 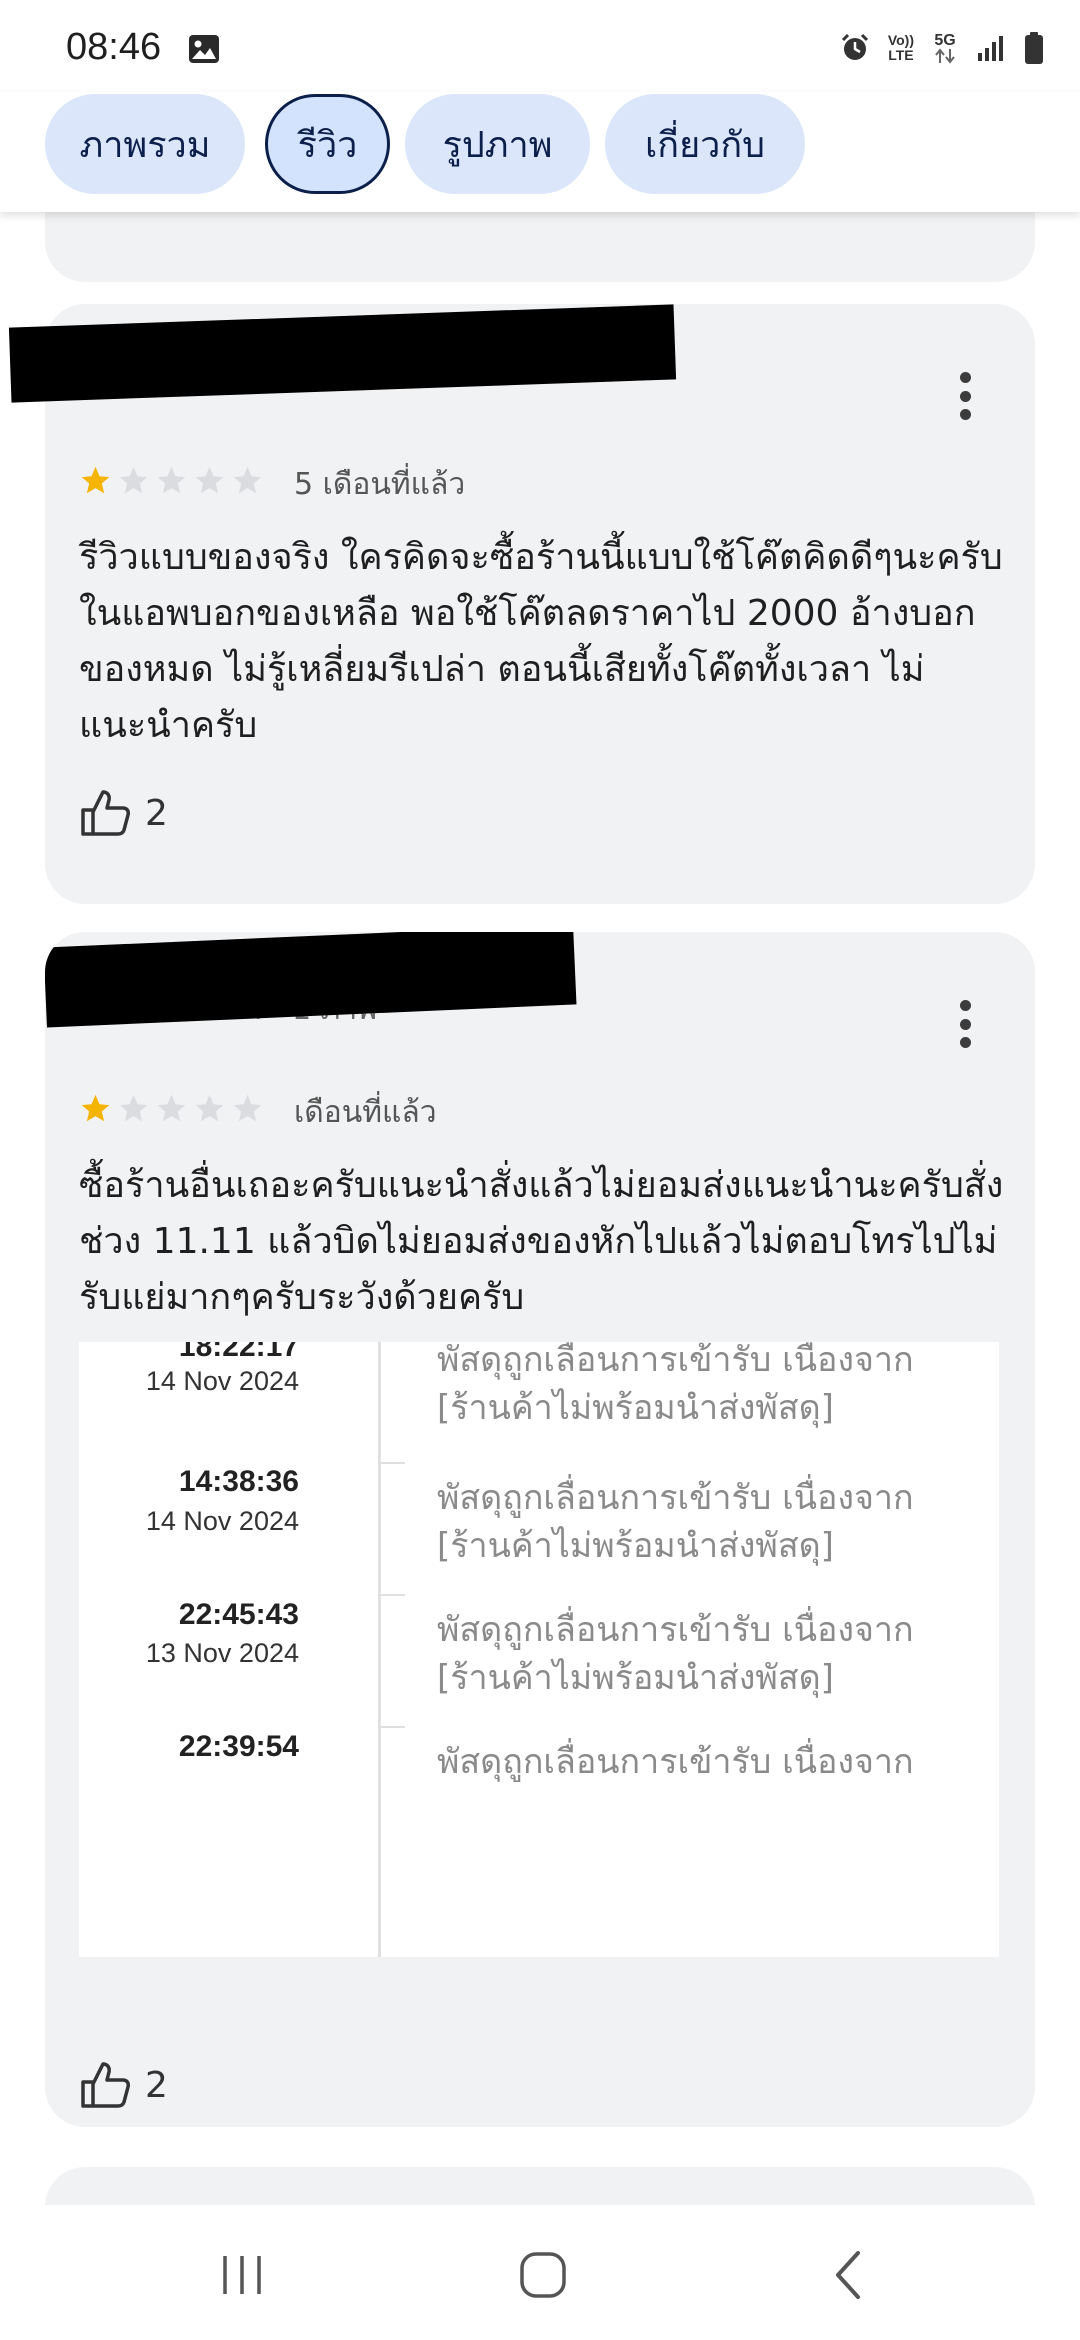 What do you see at coordinates (705, 144) in the screenshot?
I see `tab-about: เกี่ยวกับ` at bounding box center [705, 144].